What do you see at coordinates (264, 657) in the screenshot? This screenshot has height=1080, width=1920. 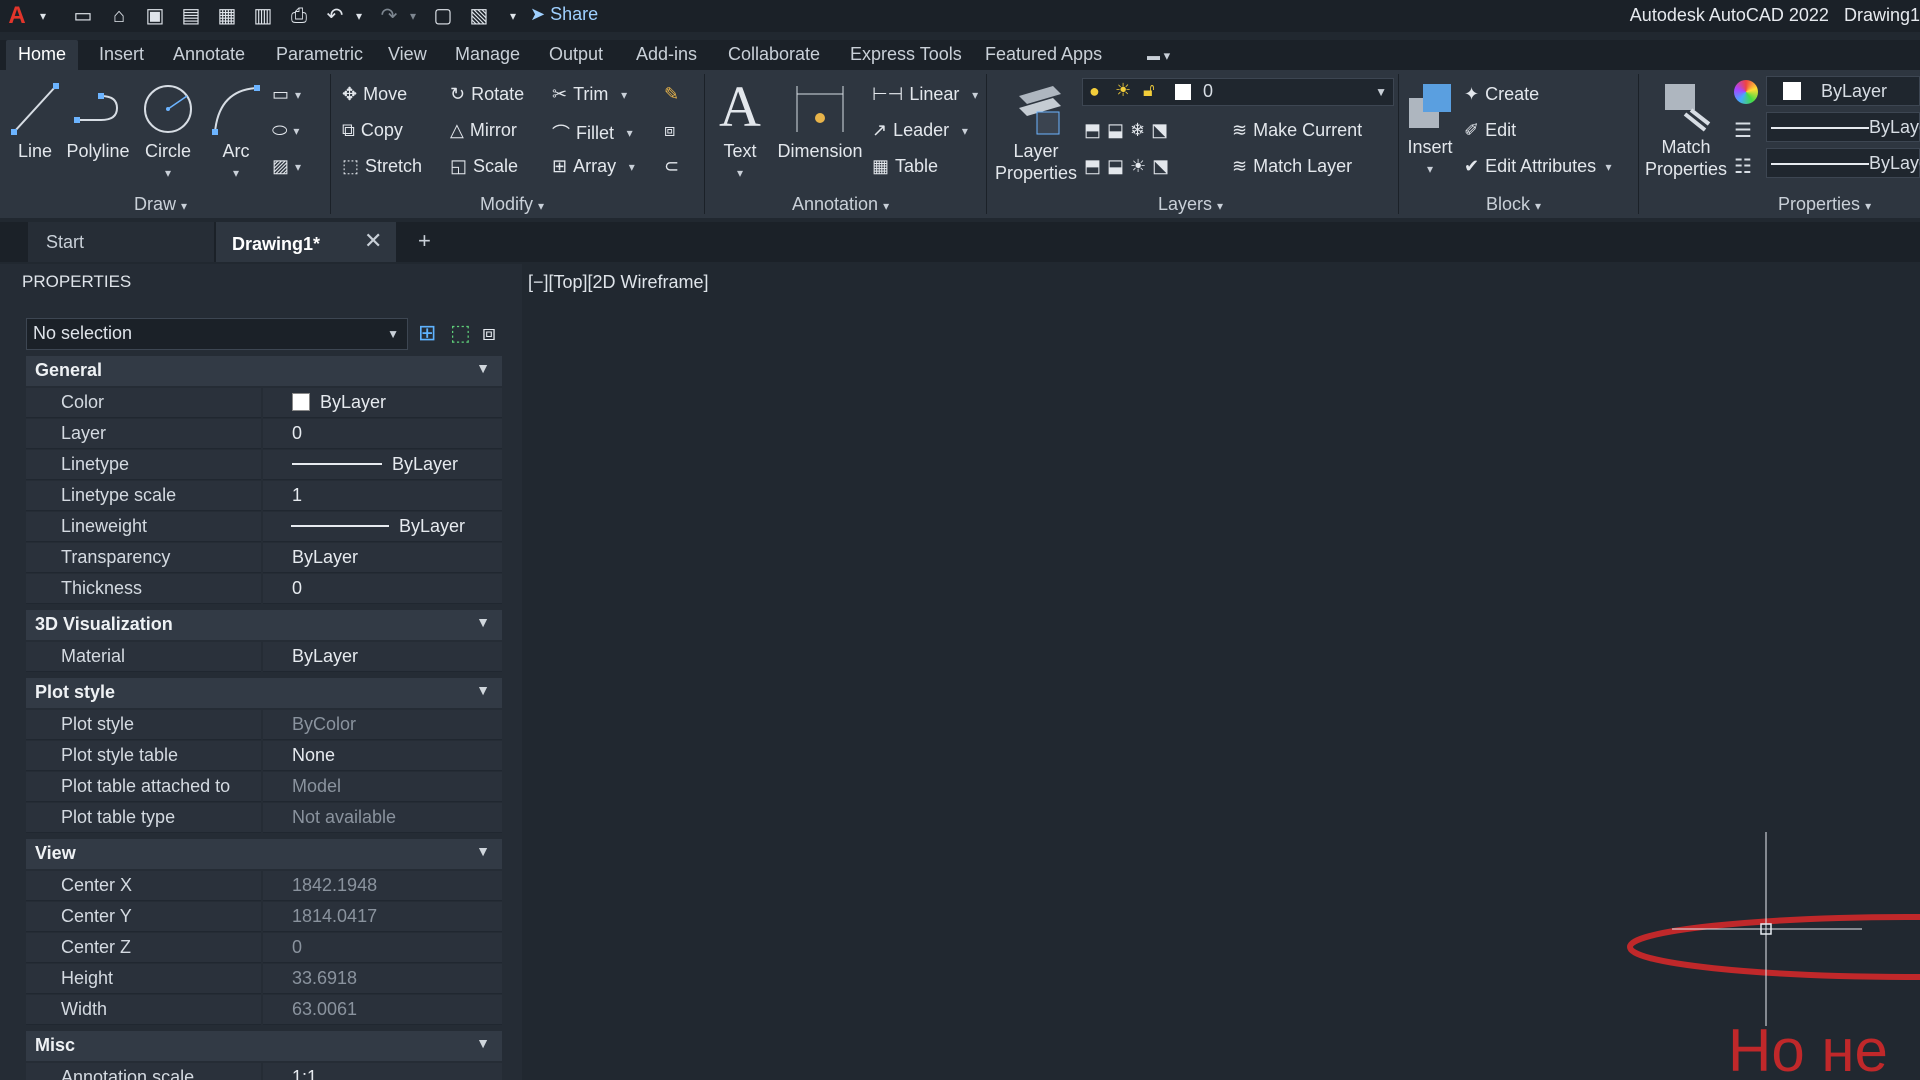 I see `prop-row-material: Material ByLayer` at bounding box center [264, 657].